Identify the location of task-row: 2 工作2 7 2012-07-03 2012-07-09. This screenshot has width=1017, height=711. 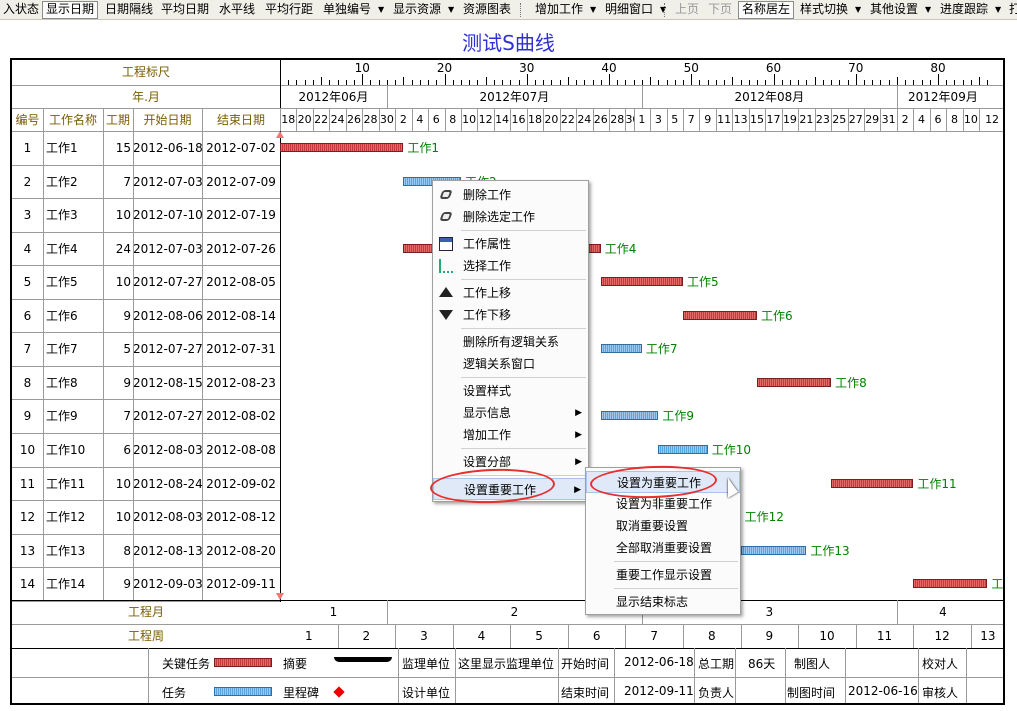
(146, 182).